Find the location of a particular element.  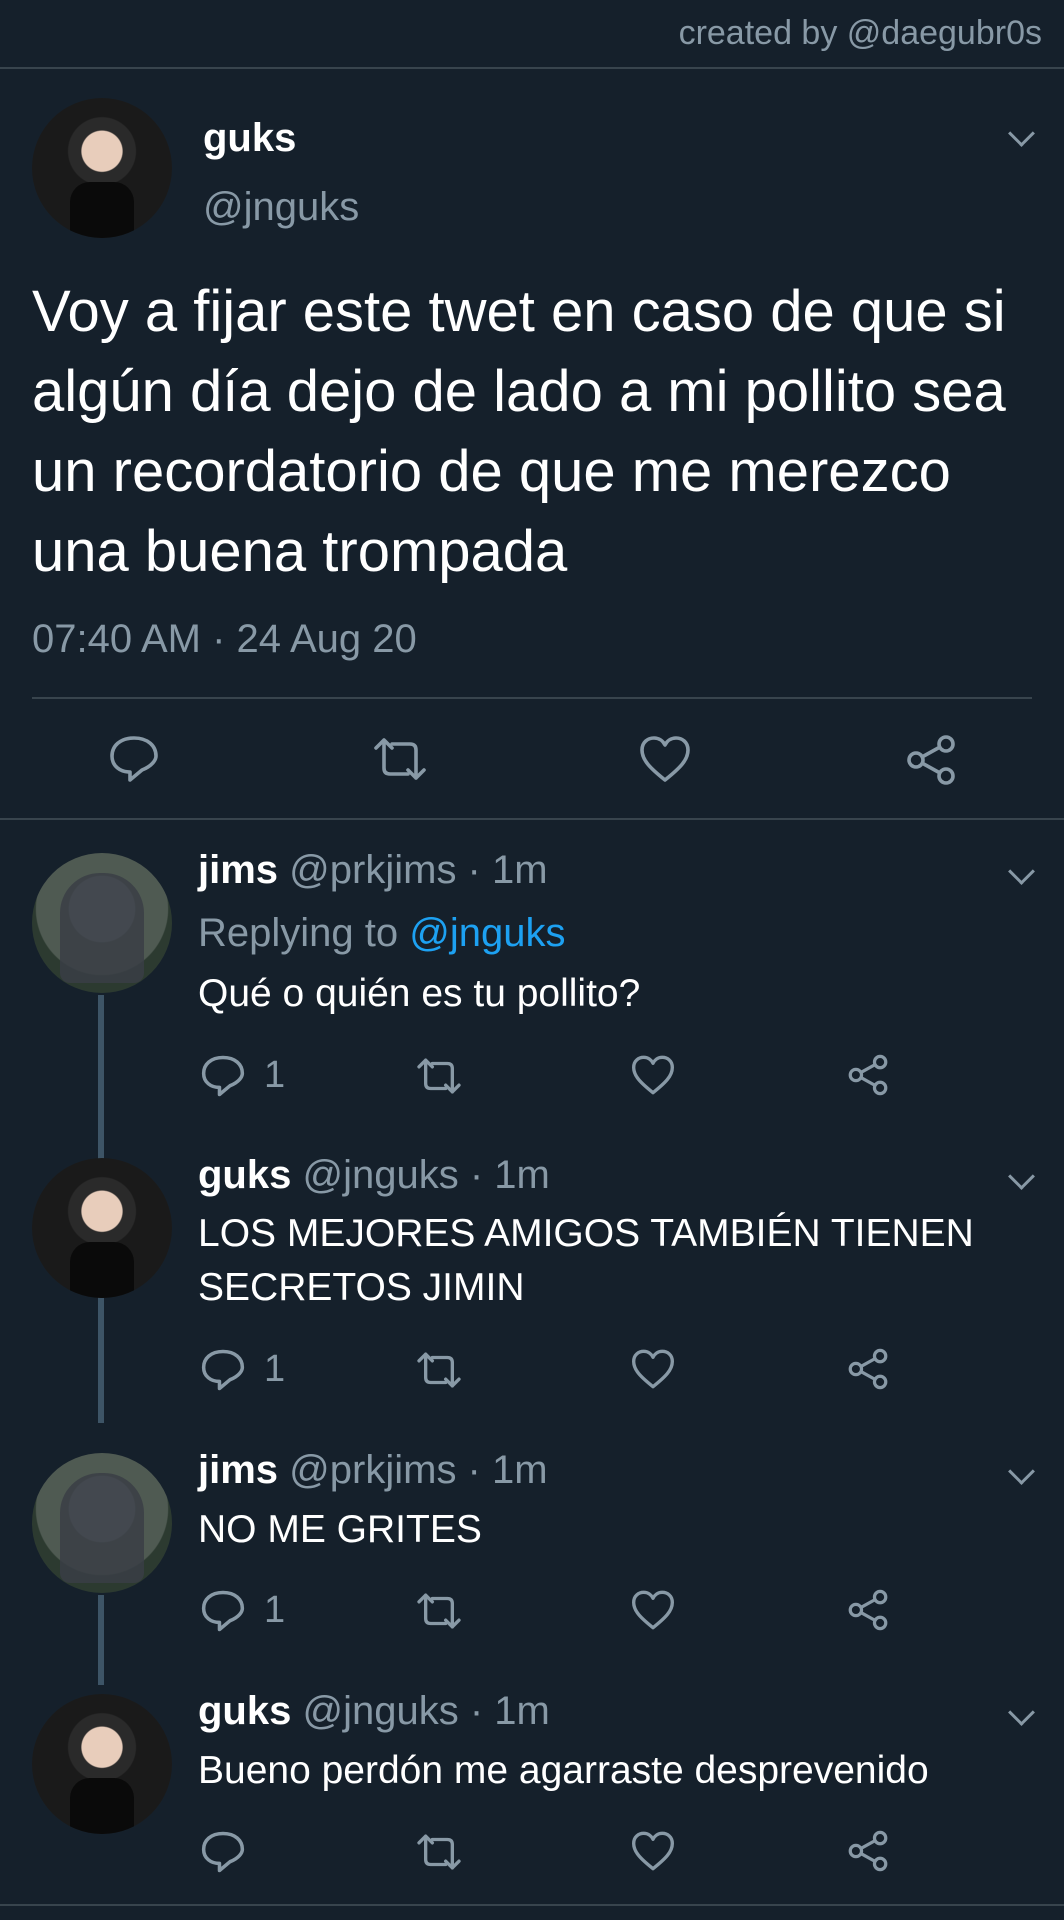

reply-text: NO ME GRITES is located at coordinates (340, 1529).